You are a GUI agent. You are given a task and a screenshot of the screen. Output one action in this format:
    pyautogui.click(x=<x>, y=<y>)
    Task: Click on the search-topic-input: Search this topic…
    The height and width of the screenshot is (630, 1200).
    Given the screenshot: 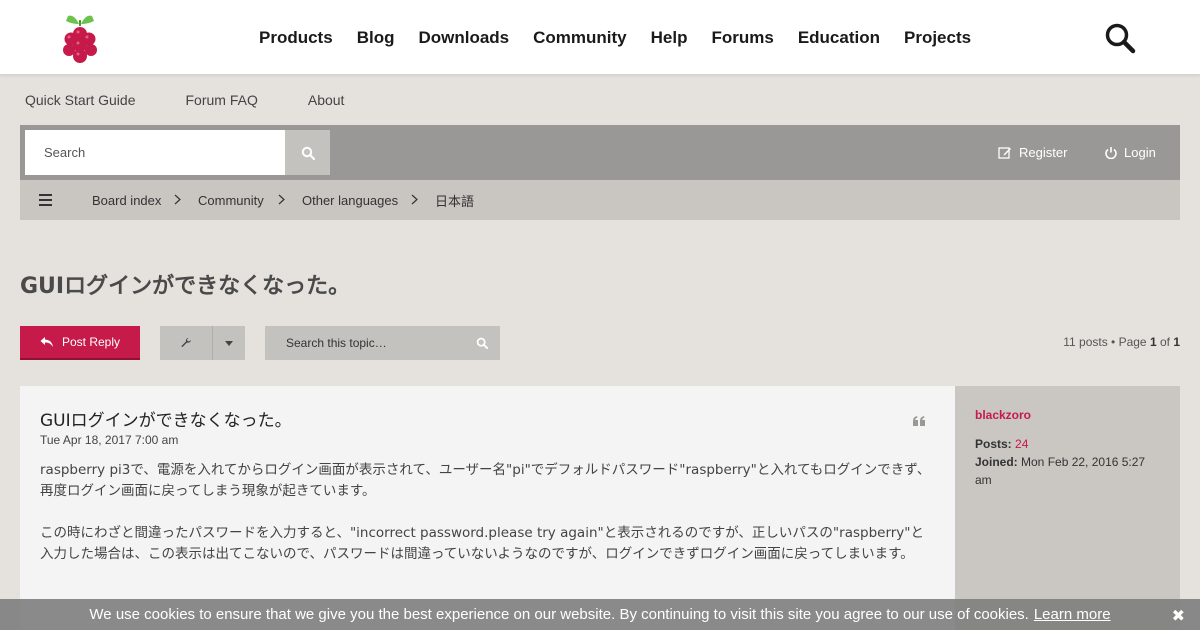 What is the action you would take?
    pyautogui.click(x=382, y=343)
    